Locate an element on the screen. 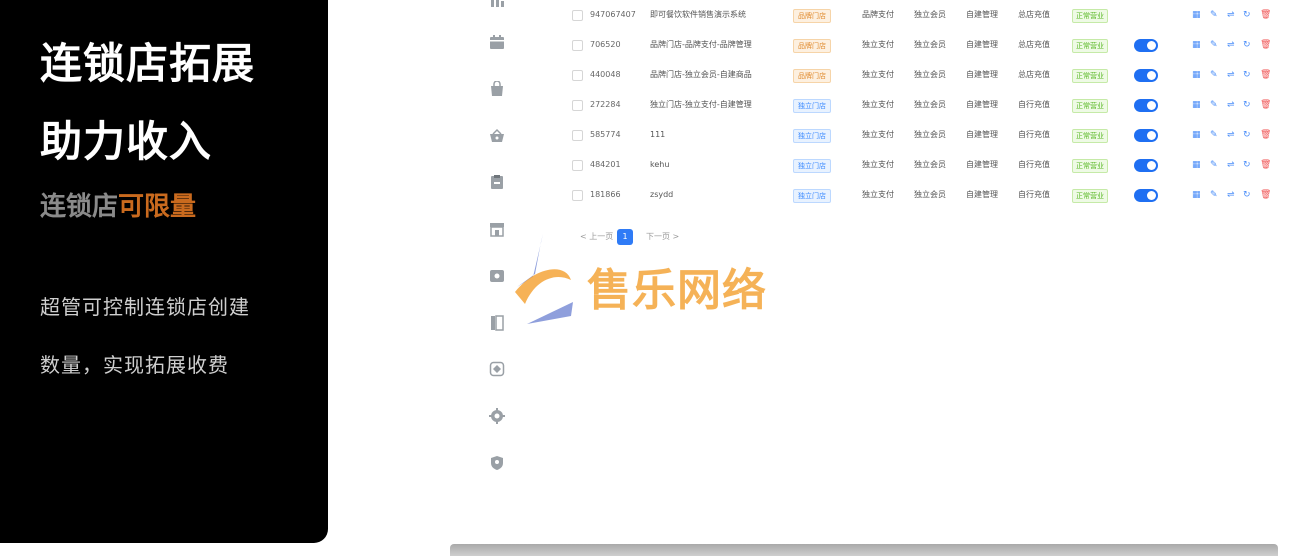 The image size is (1301, 556). calendar-icon is located at coordinates (497, 42).